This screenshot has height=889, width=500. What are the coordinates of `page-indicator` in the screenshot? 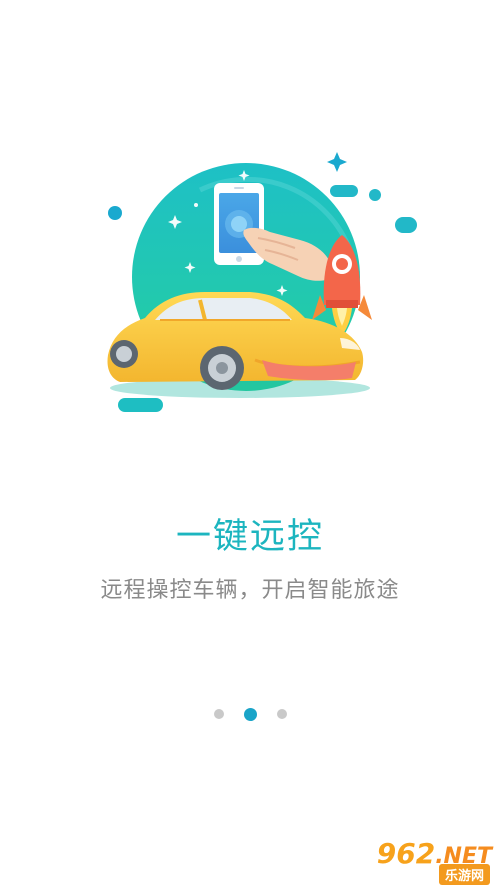 It's located at (250, 714).